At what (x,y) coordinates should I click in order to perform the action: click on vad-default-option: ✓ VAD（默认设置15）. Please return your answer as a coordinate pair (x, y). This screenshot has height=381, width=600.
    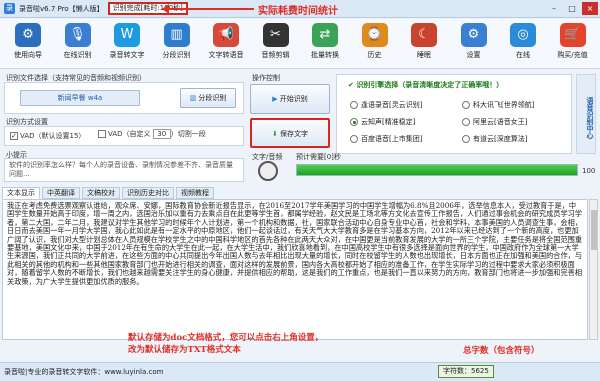
    Looking at the image, I should click on (47, 136).